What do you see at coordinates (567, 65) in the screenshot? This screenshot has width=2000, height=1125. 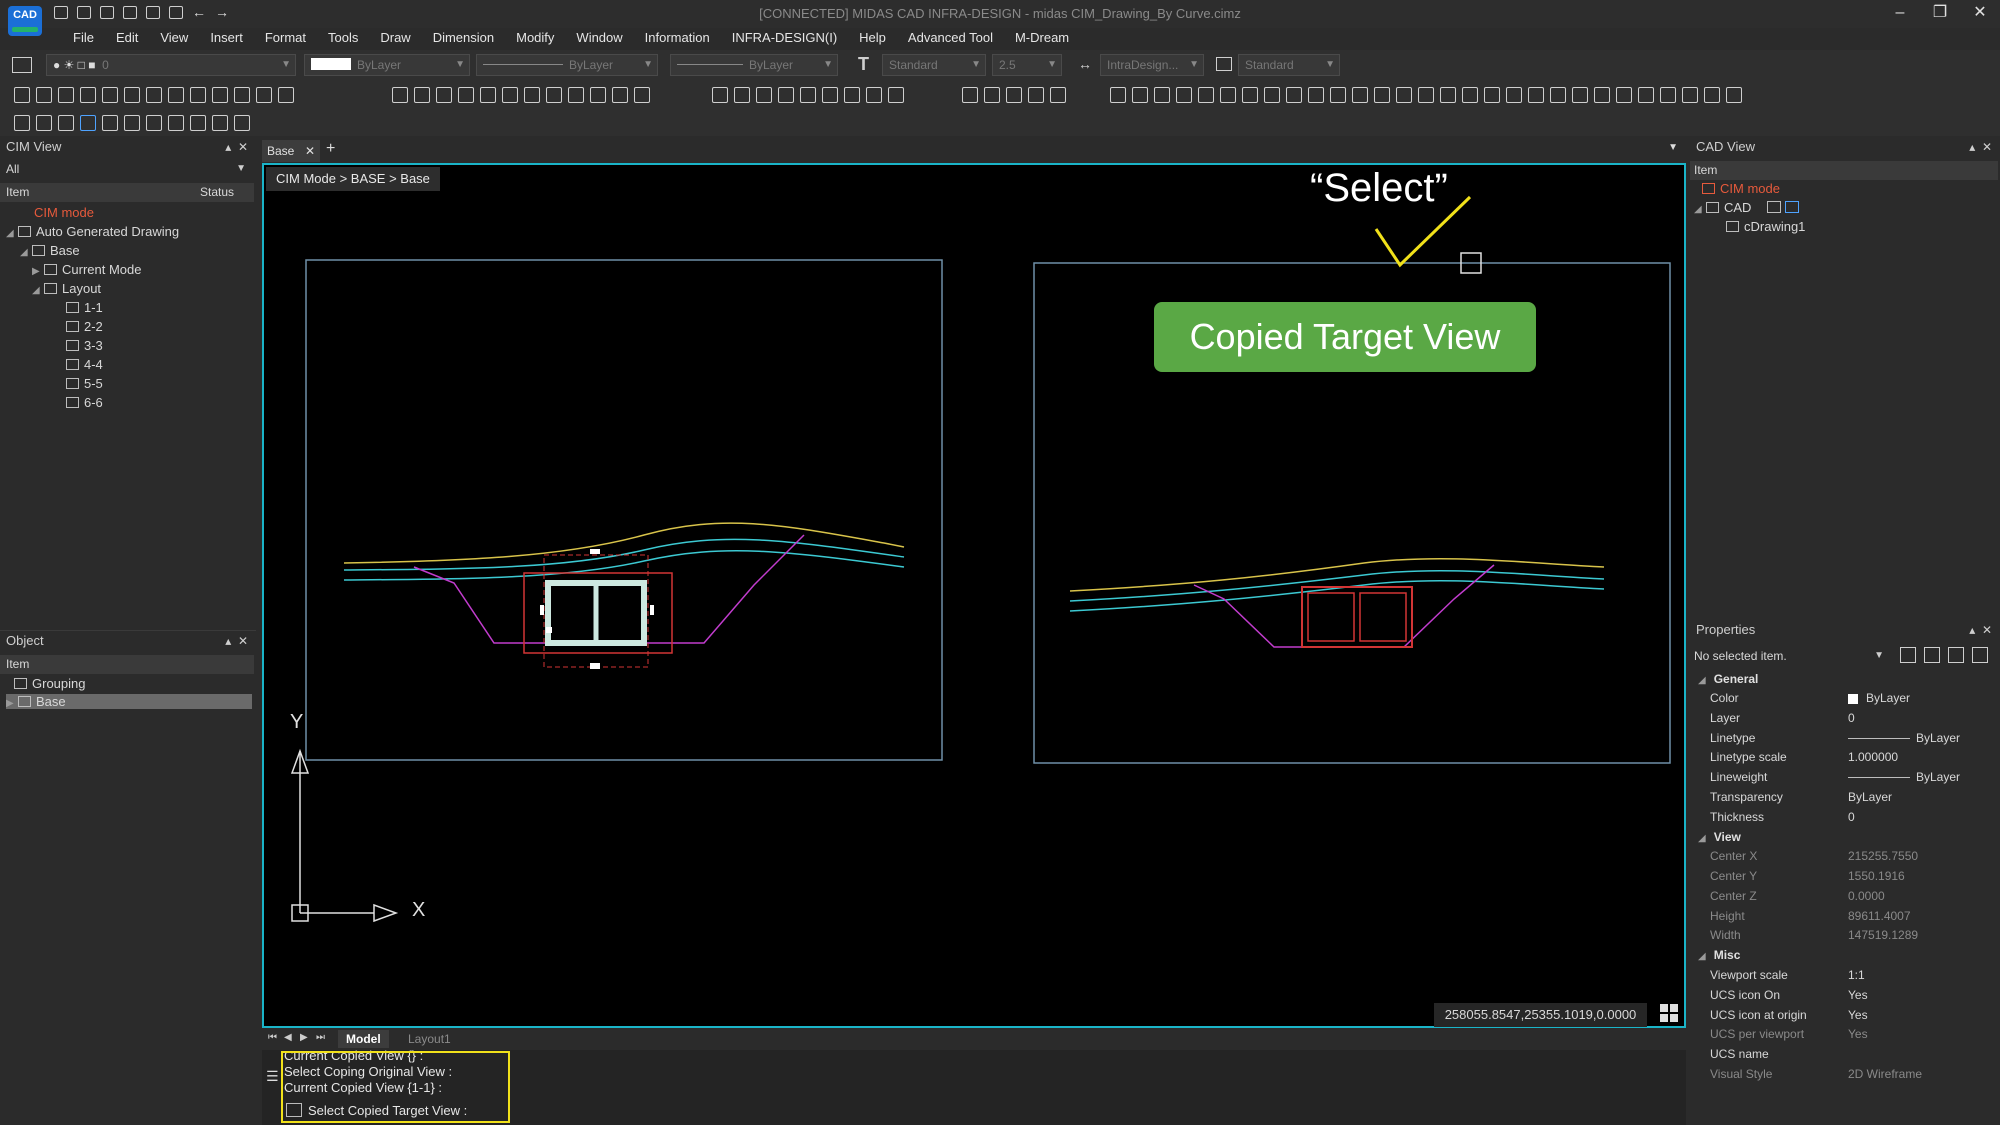 I see `linetype-dropdown: ByLayer ▼` at bounding box center [567, 65].